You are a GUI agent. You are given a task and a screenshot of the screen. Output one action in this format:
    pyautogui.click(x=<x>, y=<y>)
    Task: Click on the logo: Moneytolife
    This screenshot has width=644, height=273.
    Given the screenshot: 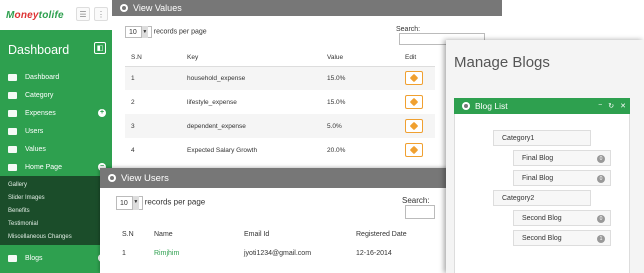 What is the action you would take?
    pyautogui.click(x=35, y=15)
    